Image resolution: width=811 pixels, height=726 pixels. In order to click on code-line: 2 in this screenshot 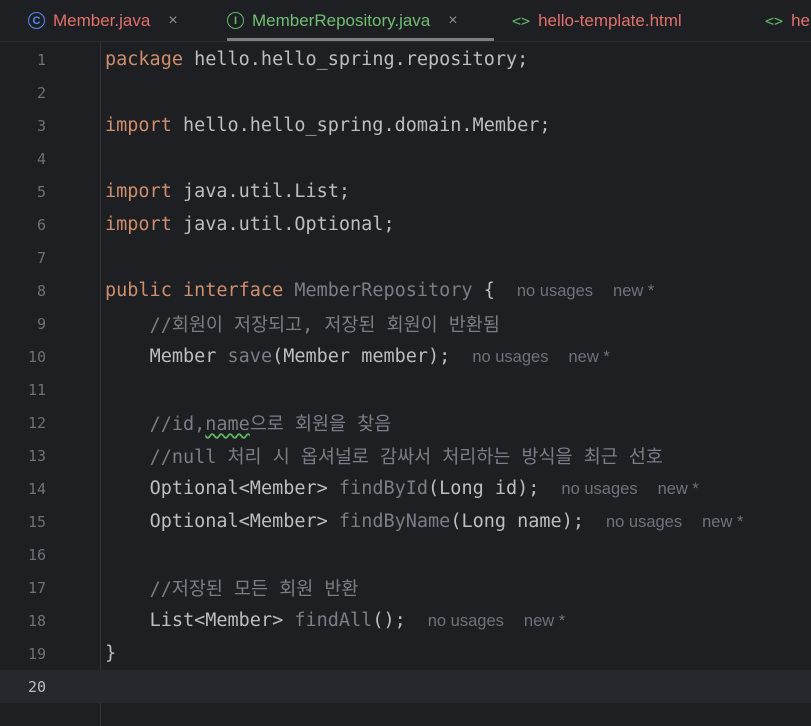, I will do `click(405, 92)`.